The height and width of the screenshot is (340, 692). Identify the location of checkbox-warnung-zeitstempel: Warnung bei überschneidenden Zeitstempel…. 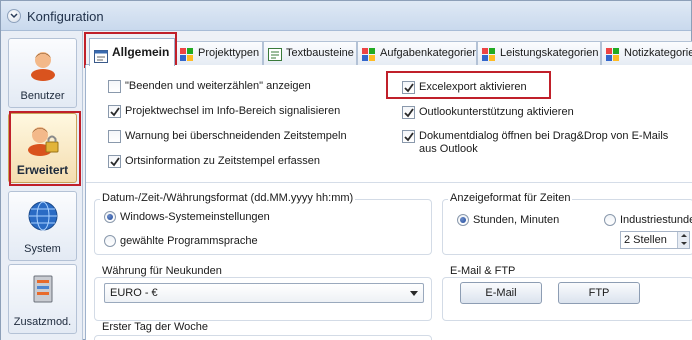
(243, 137).